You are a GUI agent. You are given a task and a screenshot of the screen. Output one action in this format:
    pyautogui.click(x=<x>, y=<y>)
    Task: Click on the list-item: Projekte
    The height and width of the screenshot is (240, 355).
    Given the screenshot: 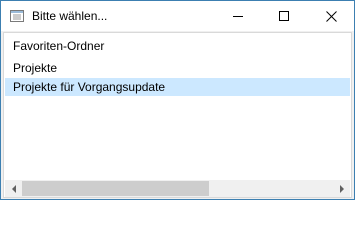 What is the action you would take?
    pyautogui.click(x=177, y=68)
    